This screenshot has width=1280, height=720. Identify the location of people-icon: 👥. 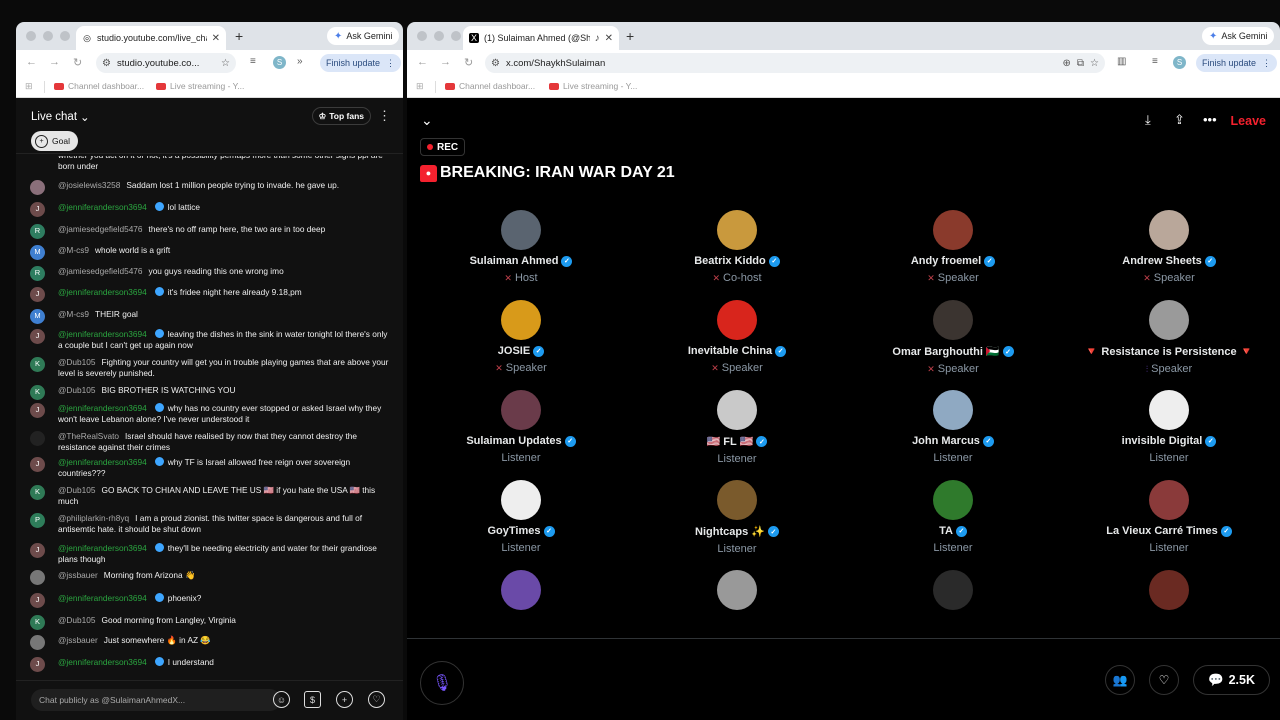
(1120, 680).